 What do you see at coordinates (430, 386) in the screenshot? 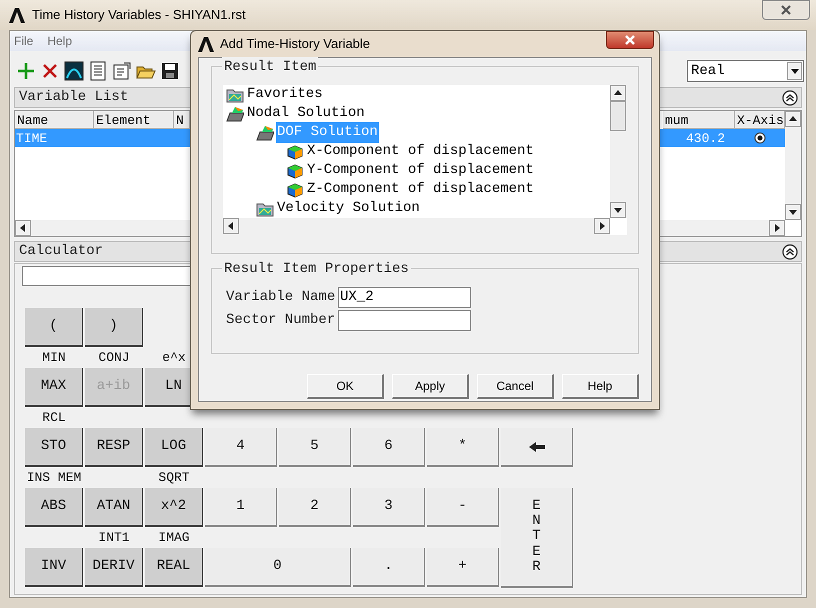
I see `dialog-button: Apply` at bounding box center [430, 386].